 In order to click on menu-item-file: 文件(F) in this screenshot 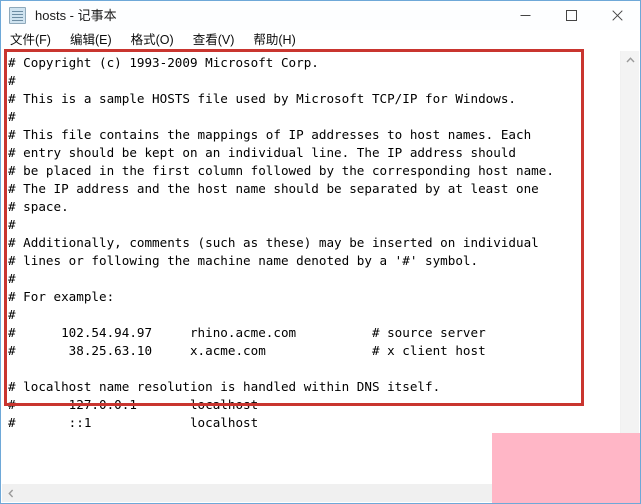, I will do `click(34, 40)`.